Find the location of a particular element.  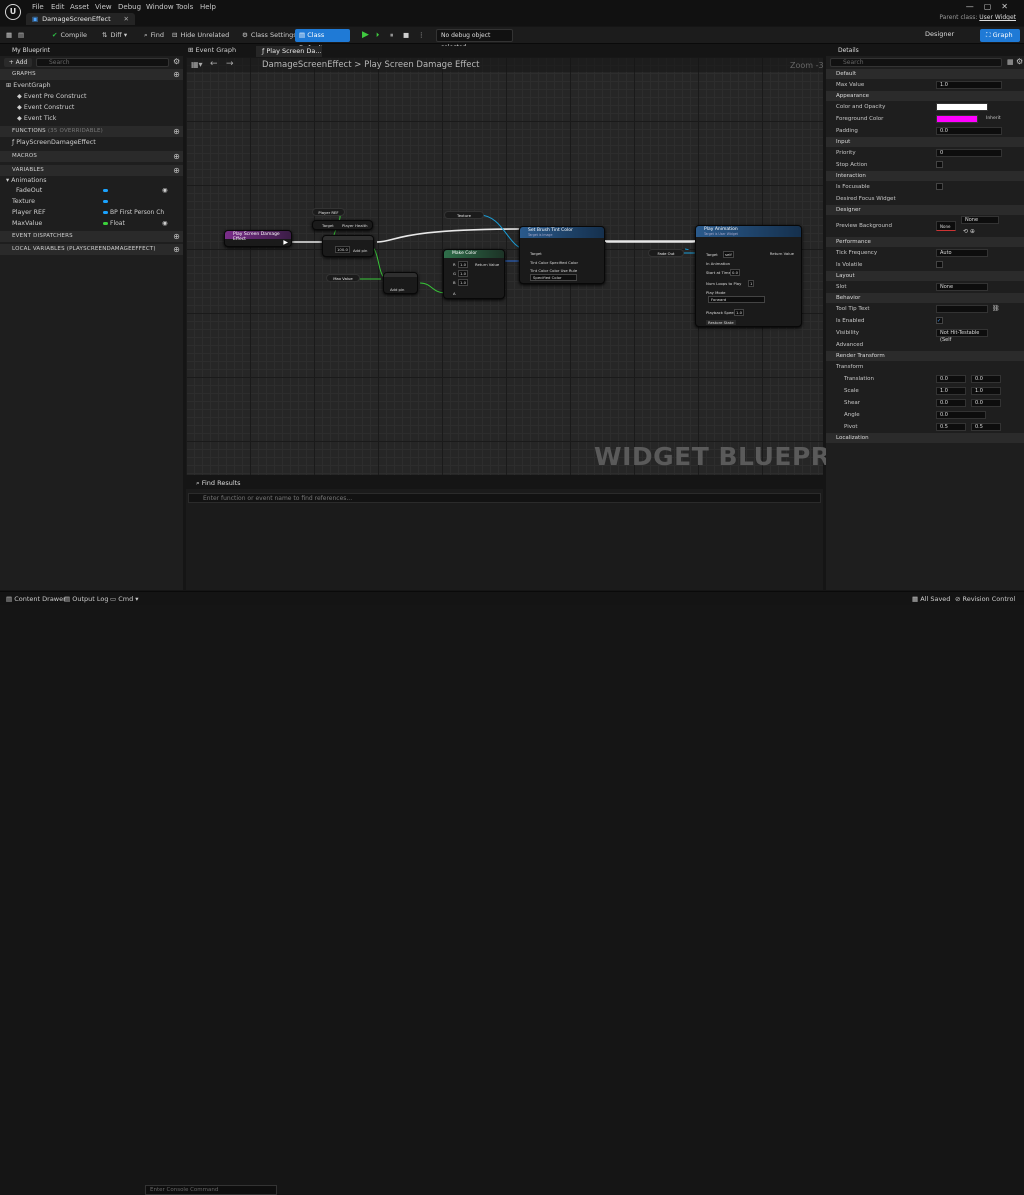

save-icon: ▦ is located at coordinates (9, 35).